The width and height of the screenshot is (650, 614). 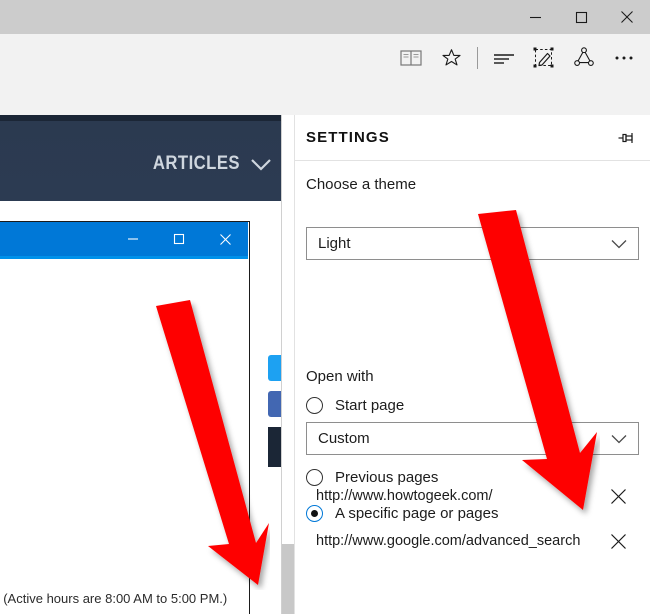 I want to click on site-header: ARTICLES, so click(x=141, y=158).